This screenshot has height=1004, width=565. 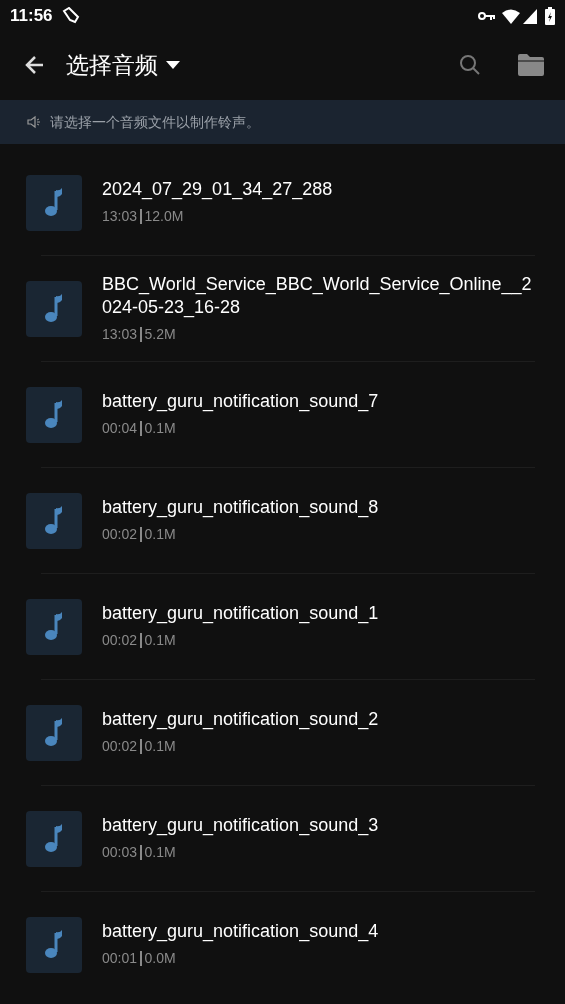 What do you see at coordinates (282, 944) in the screenshot?
I see `audio-file-item: battery_guru_notification_sound_4 00:01 0.0M` at bounding box center [282, 944].